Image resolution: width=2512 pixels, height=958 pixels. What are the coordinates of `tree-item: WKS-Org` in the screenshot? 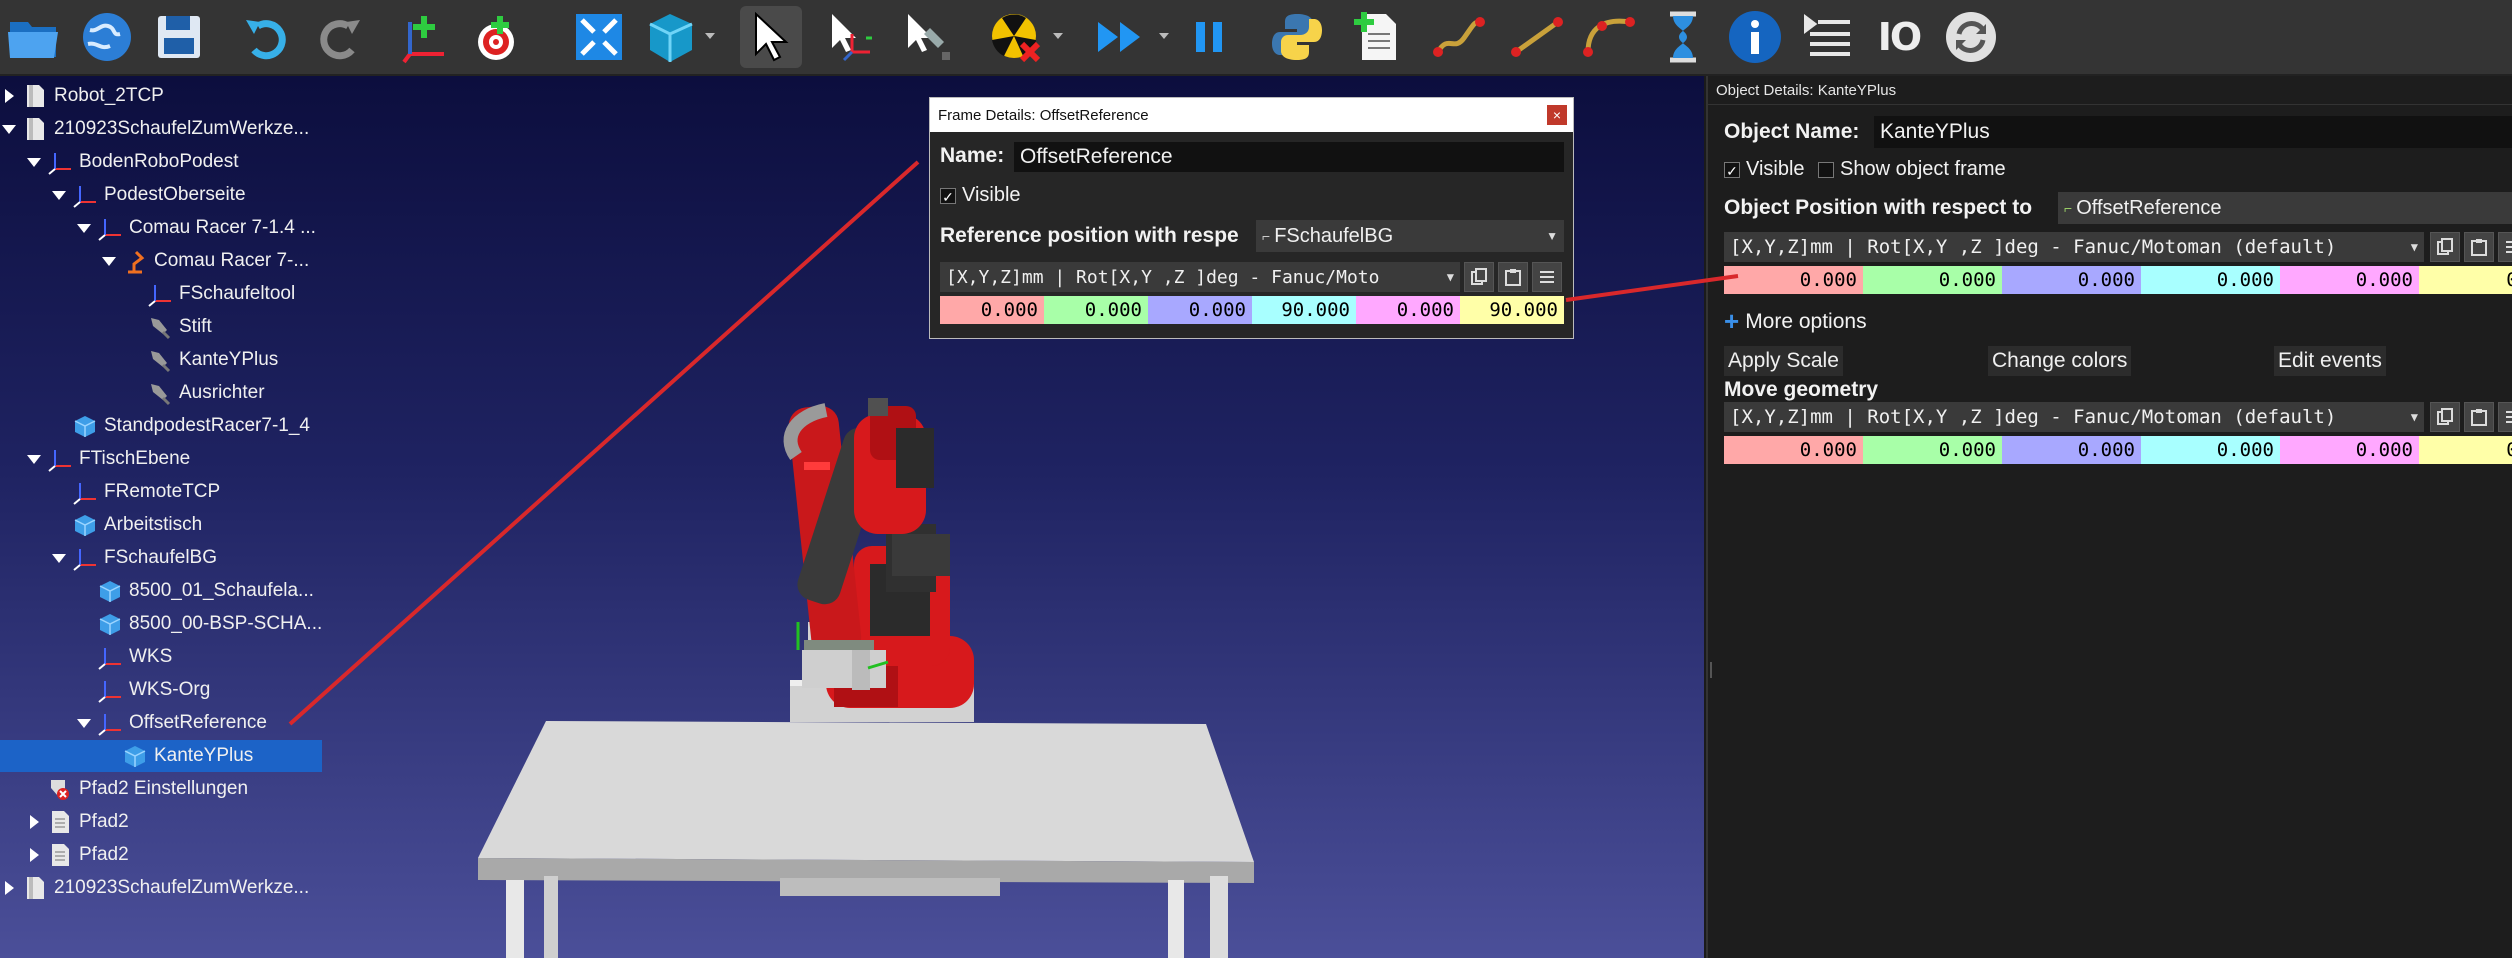 It's located at (105, 690).